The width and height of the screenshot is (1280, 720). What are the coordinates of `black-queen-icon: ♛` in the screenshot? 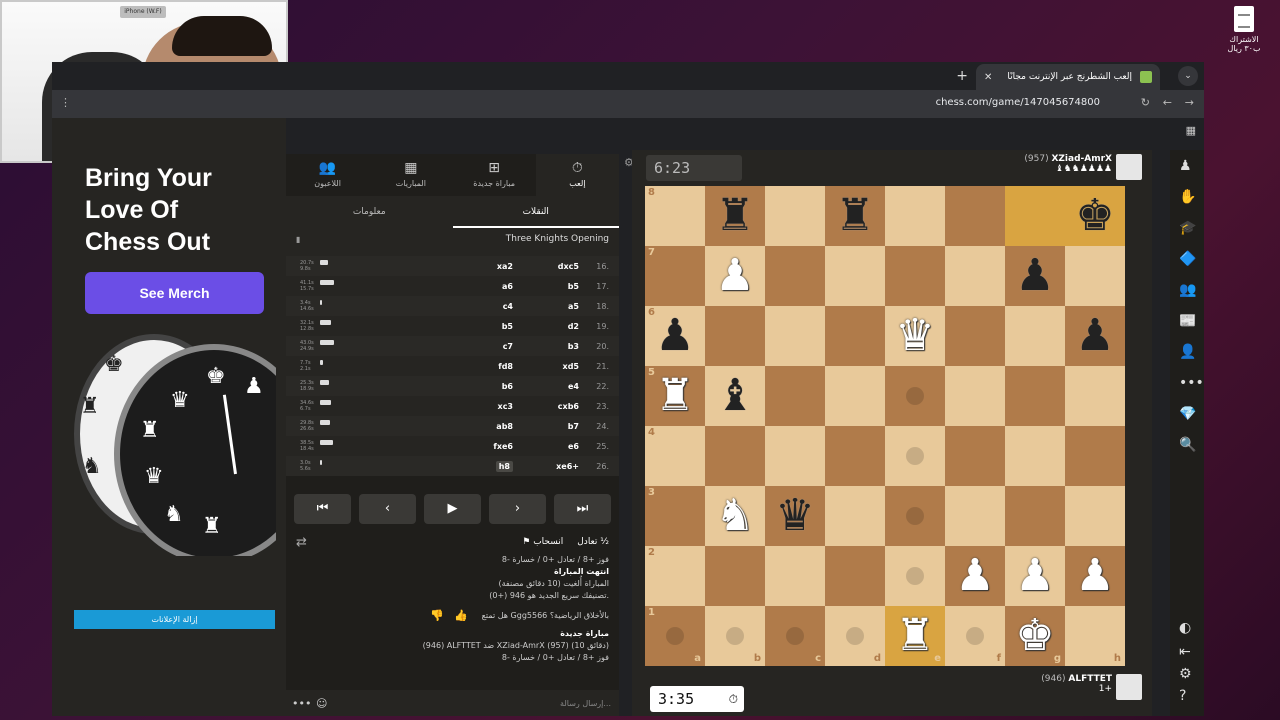 It's located at (794, 516).